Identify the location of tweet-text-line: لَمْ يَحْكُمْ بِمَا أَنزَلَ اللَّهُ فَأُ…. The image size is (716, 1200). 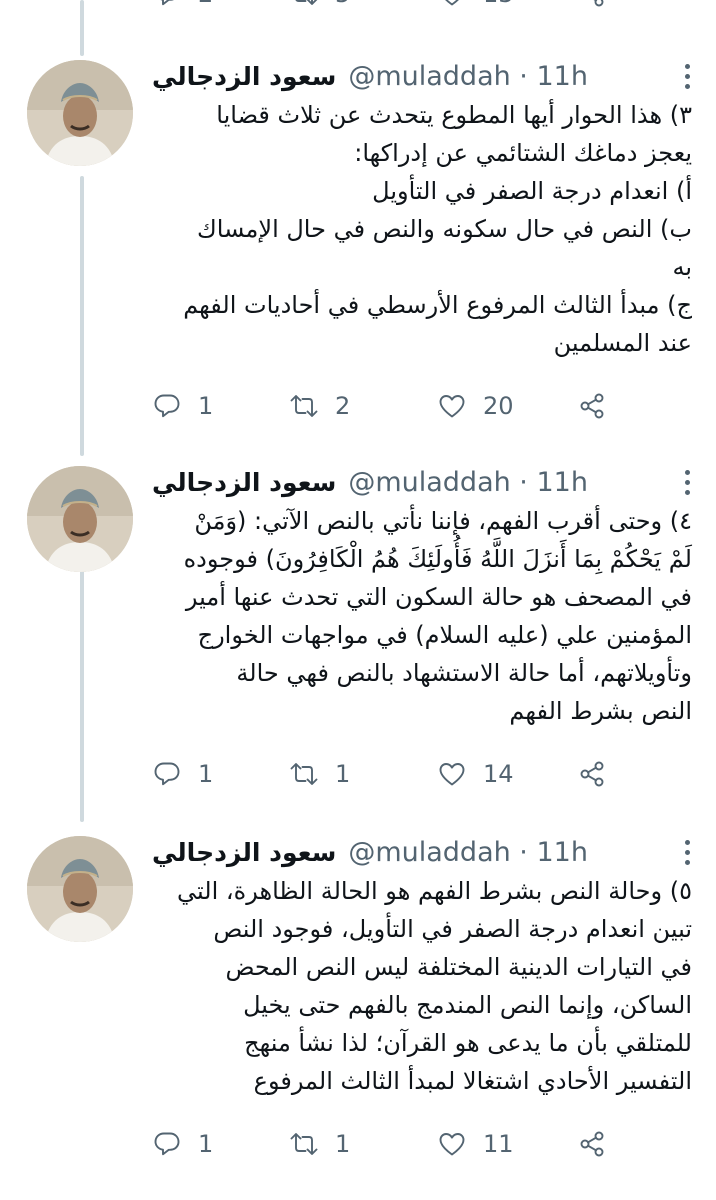
(437, 559).